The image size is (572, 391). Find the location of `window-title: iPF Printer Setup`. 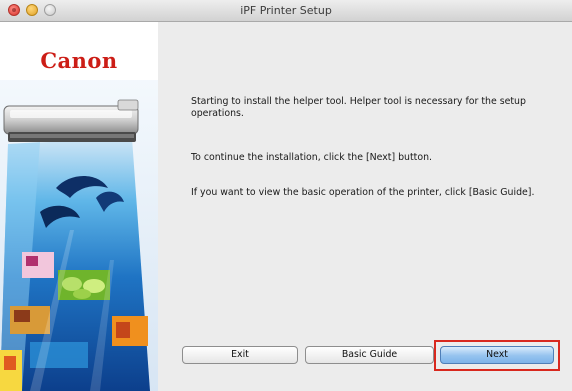

window-title: iPF Printer Setup is located at coordinates (286, 10).